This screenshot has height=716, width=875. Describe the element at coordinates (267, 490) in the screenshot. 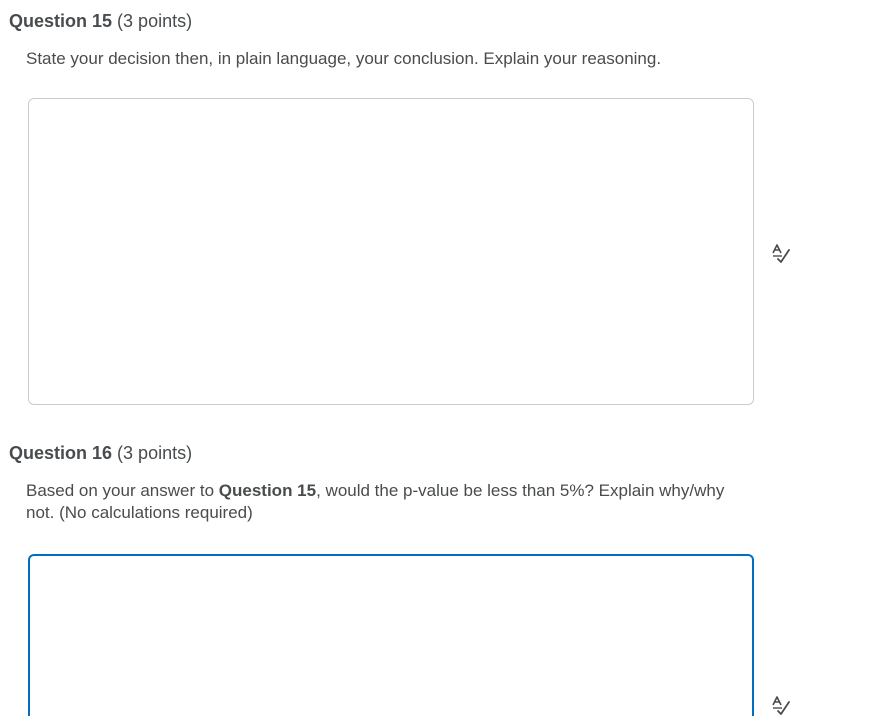

I see `prompt-question-reference: Question 15` at that location.